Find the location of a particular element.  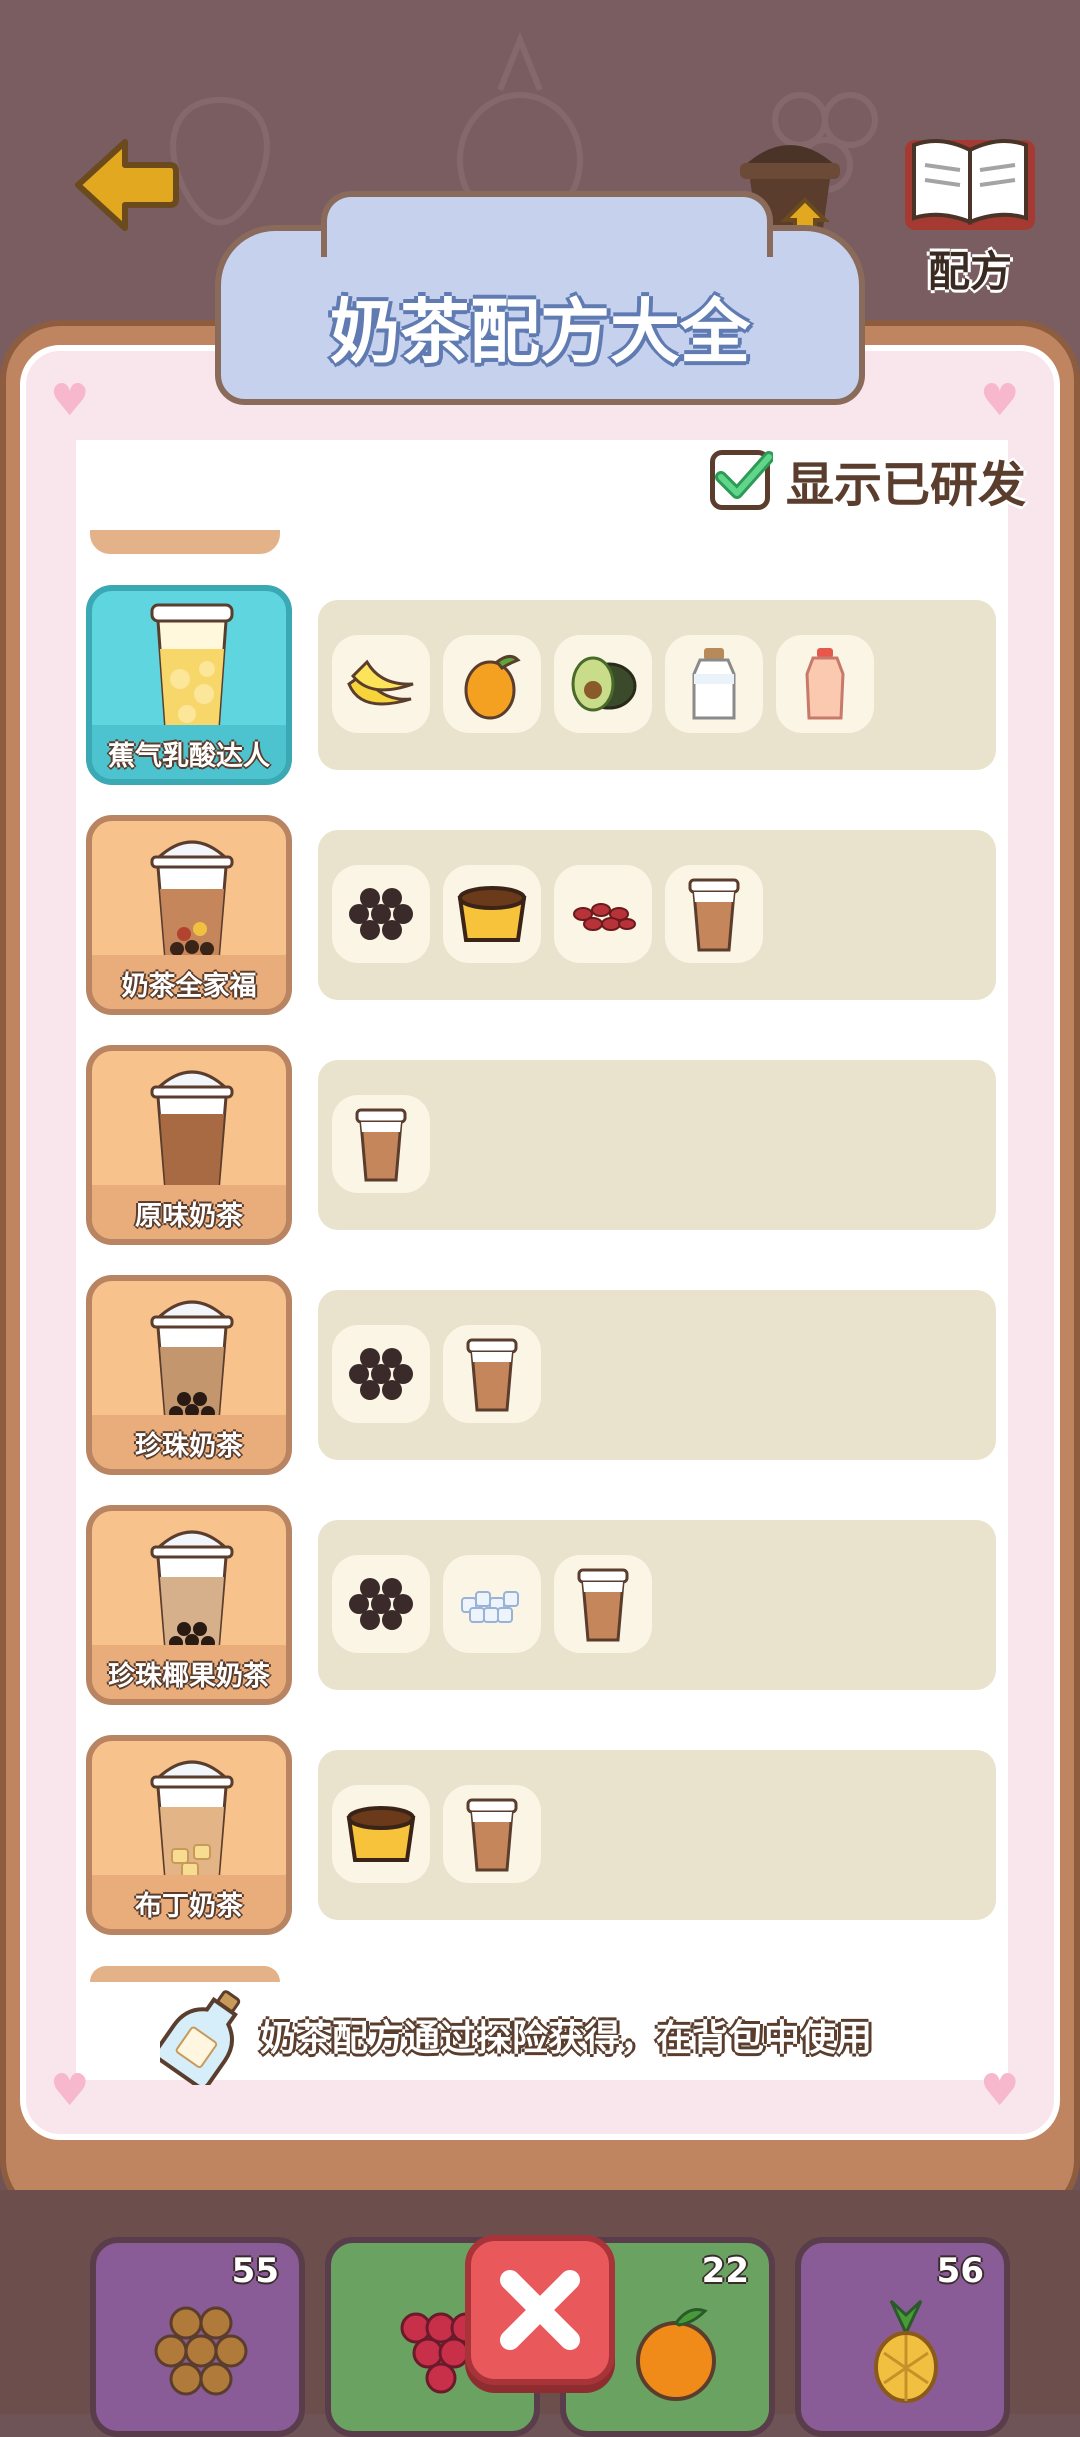

orange-icon is located at coordinates (676, 2354).